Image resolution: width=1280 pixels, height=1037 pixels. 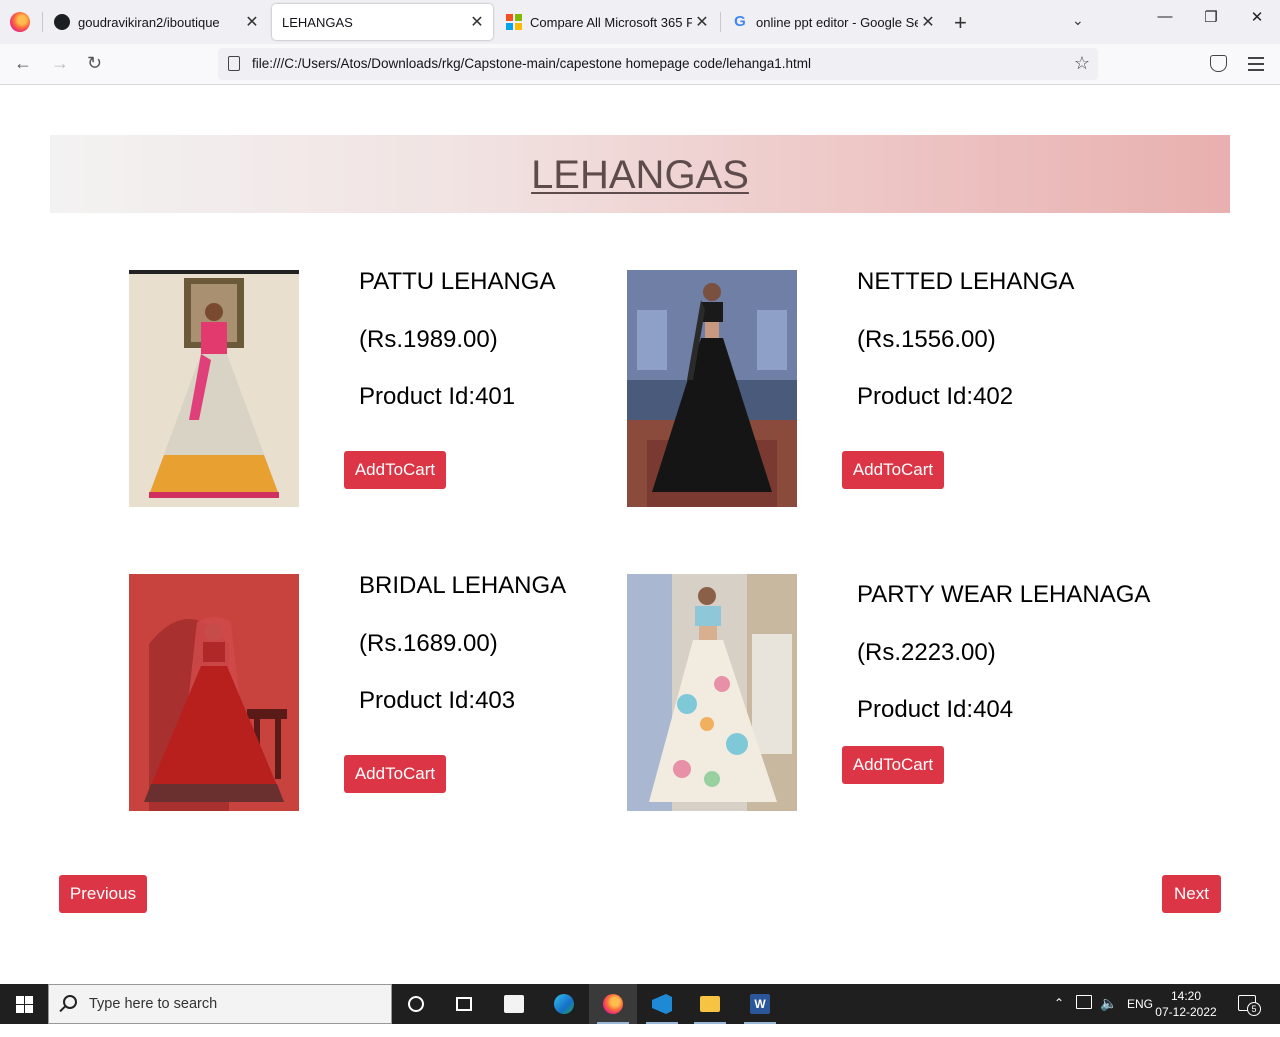 What do you see at coordinates (926, 652) in the screenshot?
I see `product-price: (Rs.2223.00)` at bounding box center [926, 652].